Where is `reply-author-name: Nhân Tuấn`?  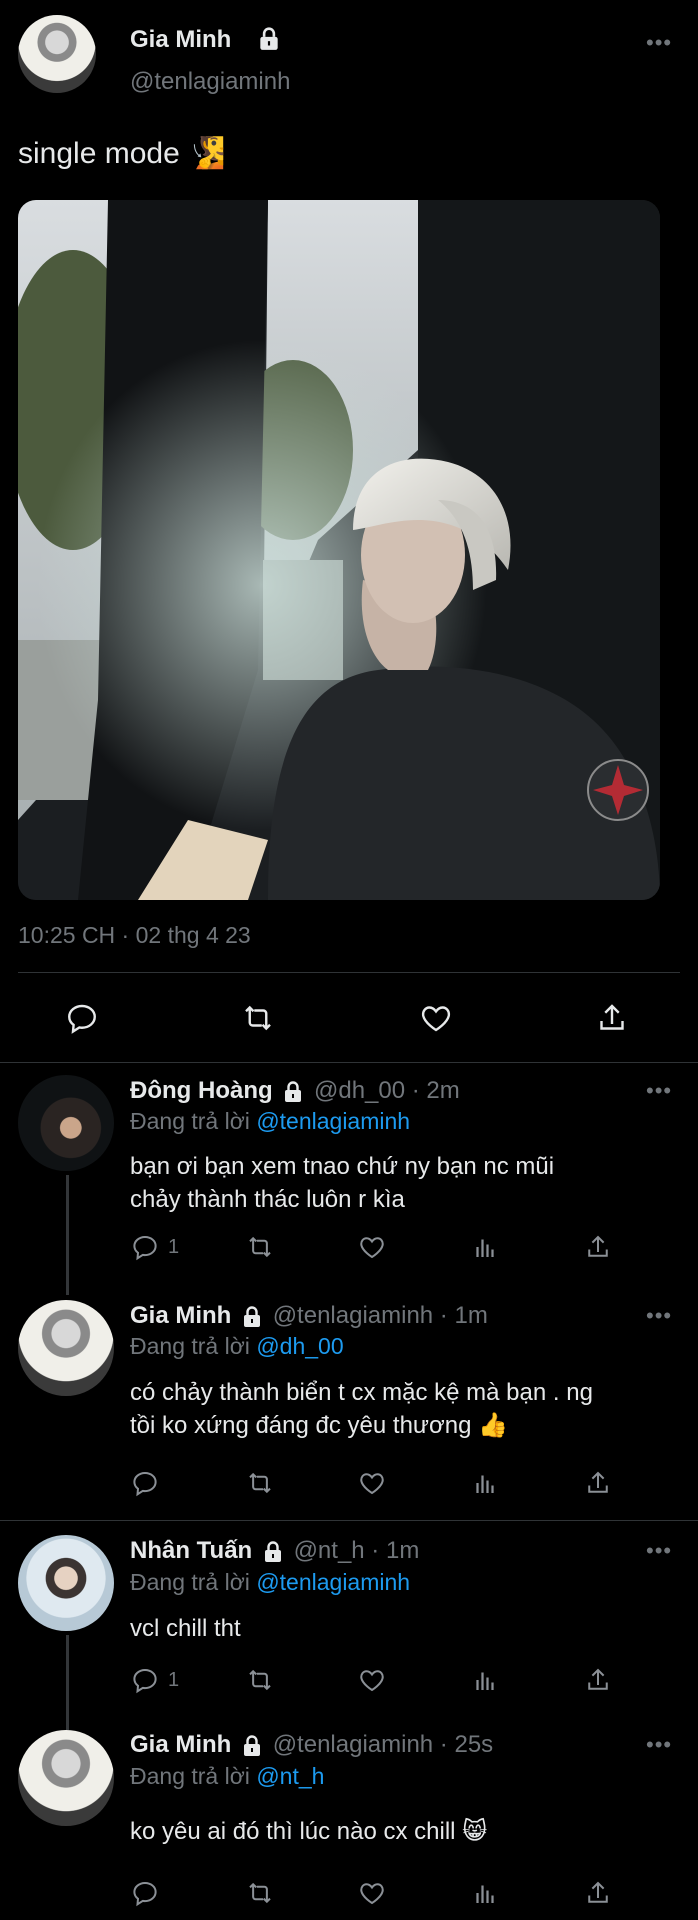 reply-author-name: Nhân Tuấn is located at coordinates (191, 1550).